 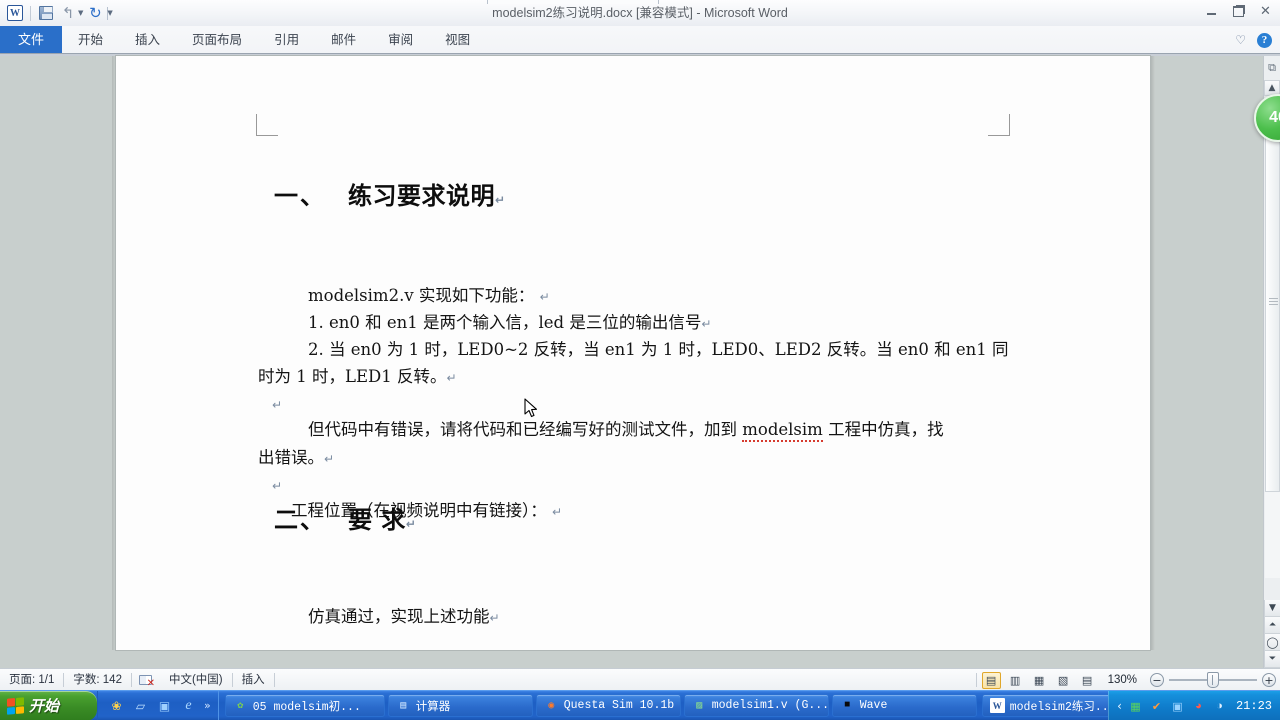 What do you see at coordinates (286, 40) in the screenshot?
I see `tab-references: 引用` at bounding box center [286, 40].